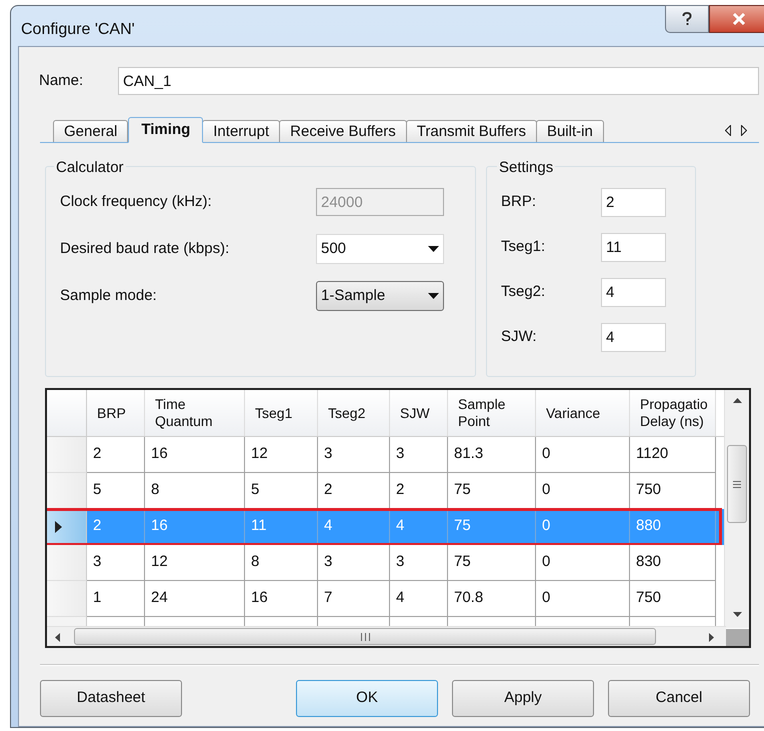  What do you see at coordinates (136, 202) in the screenshot?
I see `field-label: Clock frequency (kHz):` at bounding box center [136, 202].